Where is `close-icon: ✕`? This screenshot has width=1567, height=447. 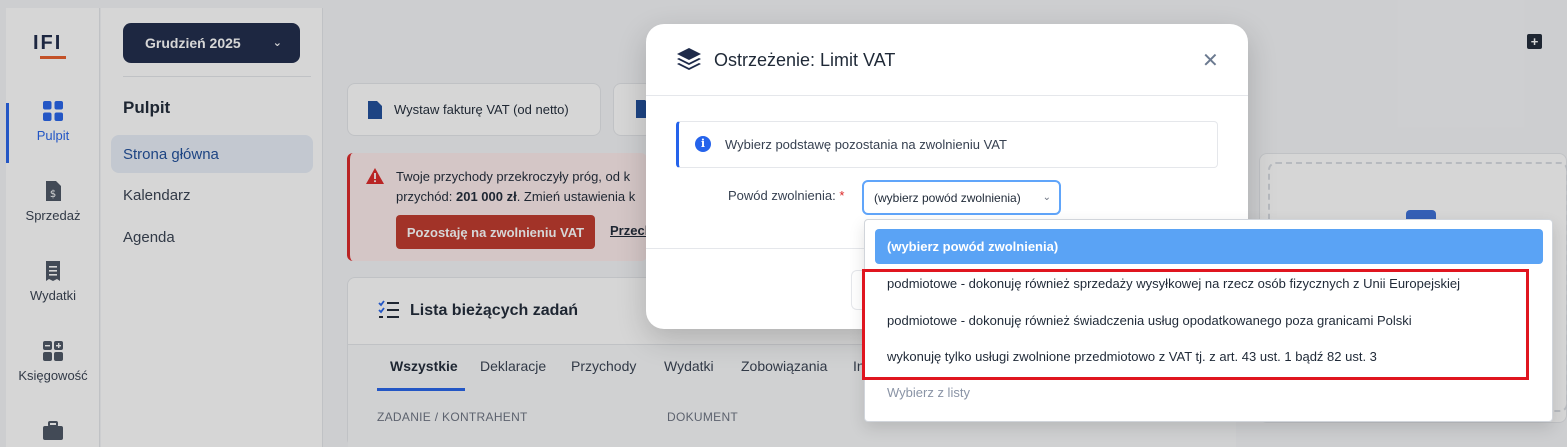 close-icon: ✕ is located at coordinates (1210, 60).